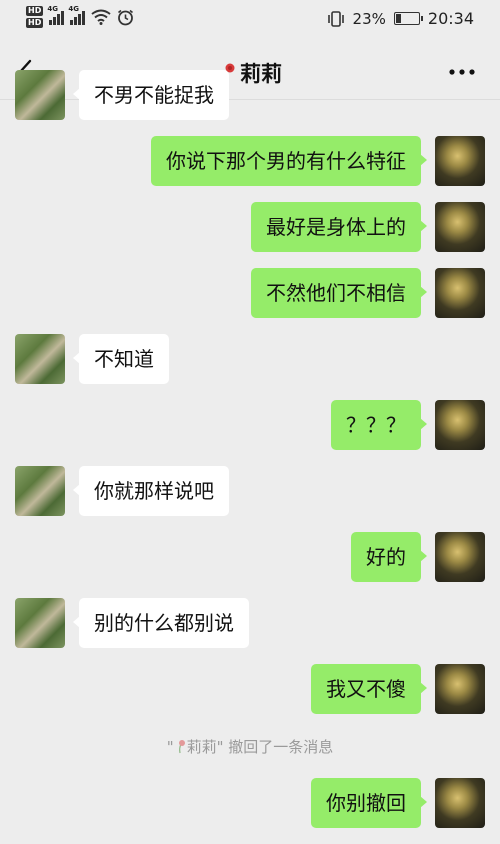 The height and width of the screenshot is (844, 500). What do you see at coordinates (408, 18) in the screenshot?
I see `battery-icon` at bounding box center [408, 18].